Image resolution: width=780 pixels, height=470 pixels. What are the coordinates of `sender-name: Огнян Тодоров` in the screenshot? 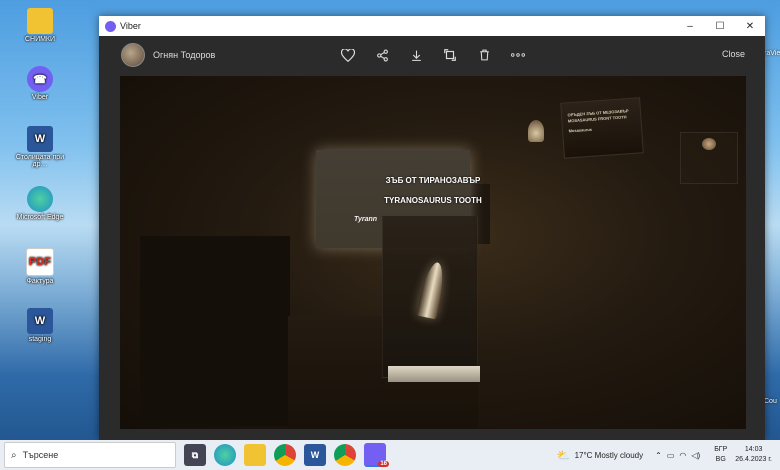 It's located at (184, 55).